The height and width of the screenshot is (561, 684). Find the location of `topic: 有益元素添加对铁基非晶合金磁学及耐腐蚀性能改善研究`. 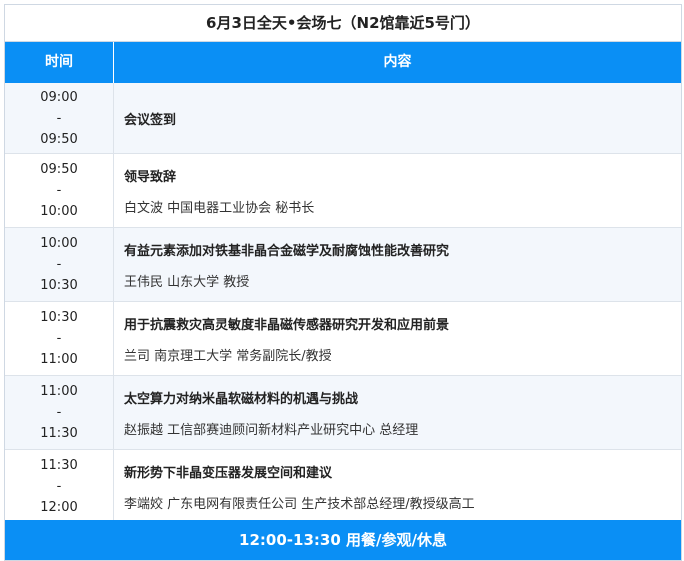

topic: 有益元素添加对铁基非晶合金磁学及耐腐蚀性能改善研究 is located at coordinates (287, 251).